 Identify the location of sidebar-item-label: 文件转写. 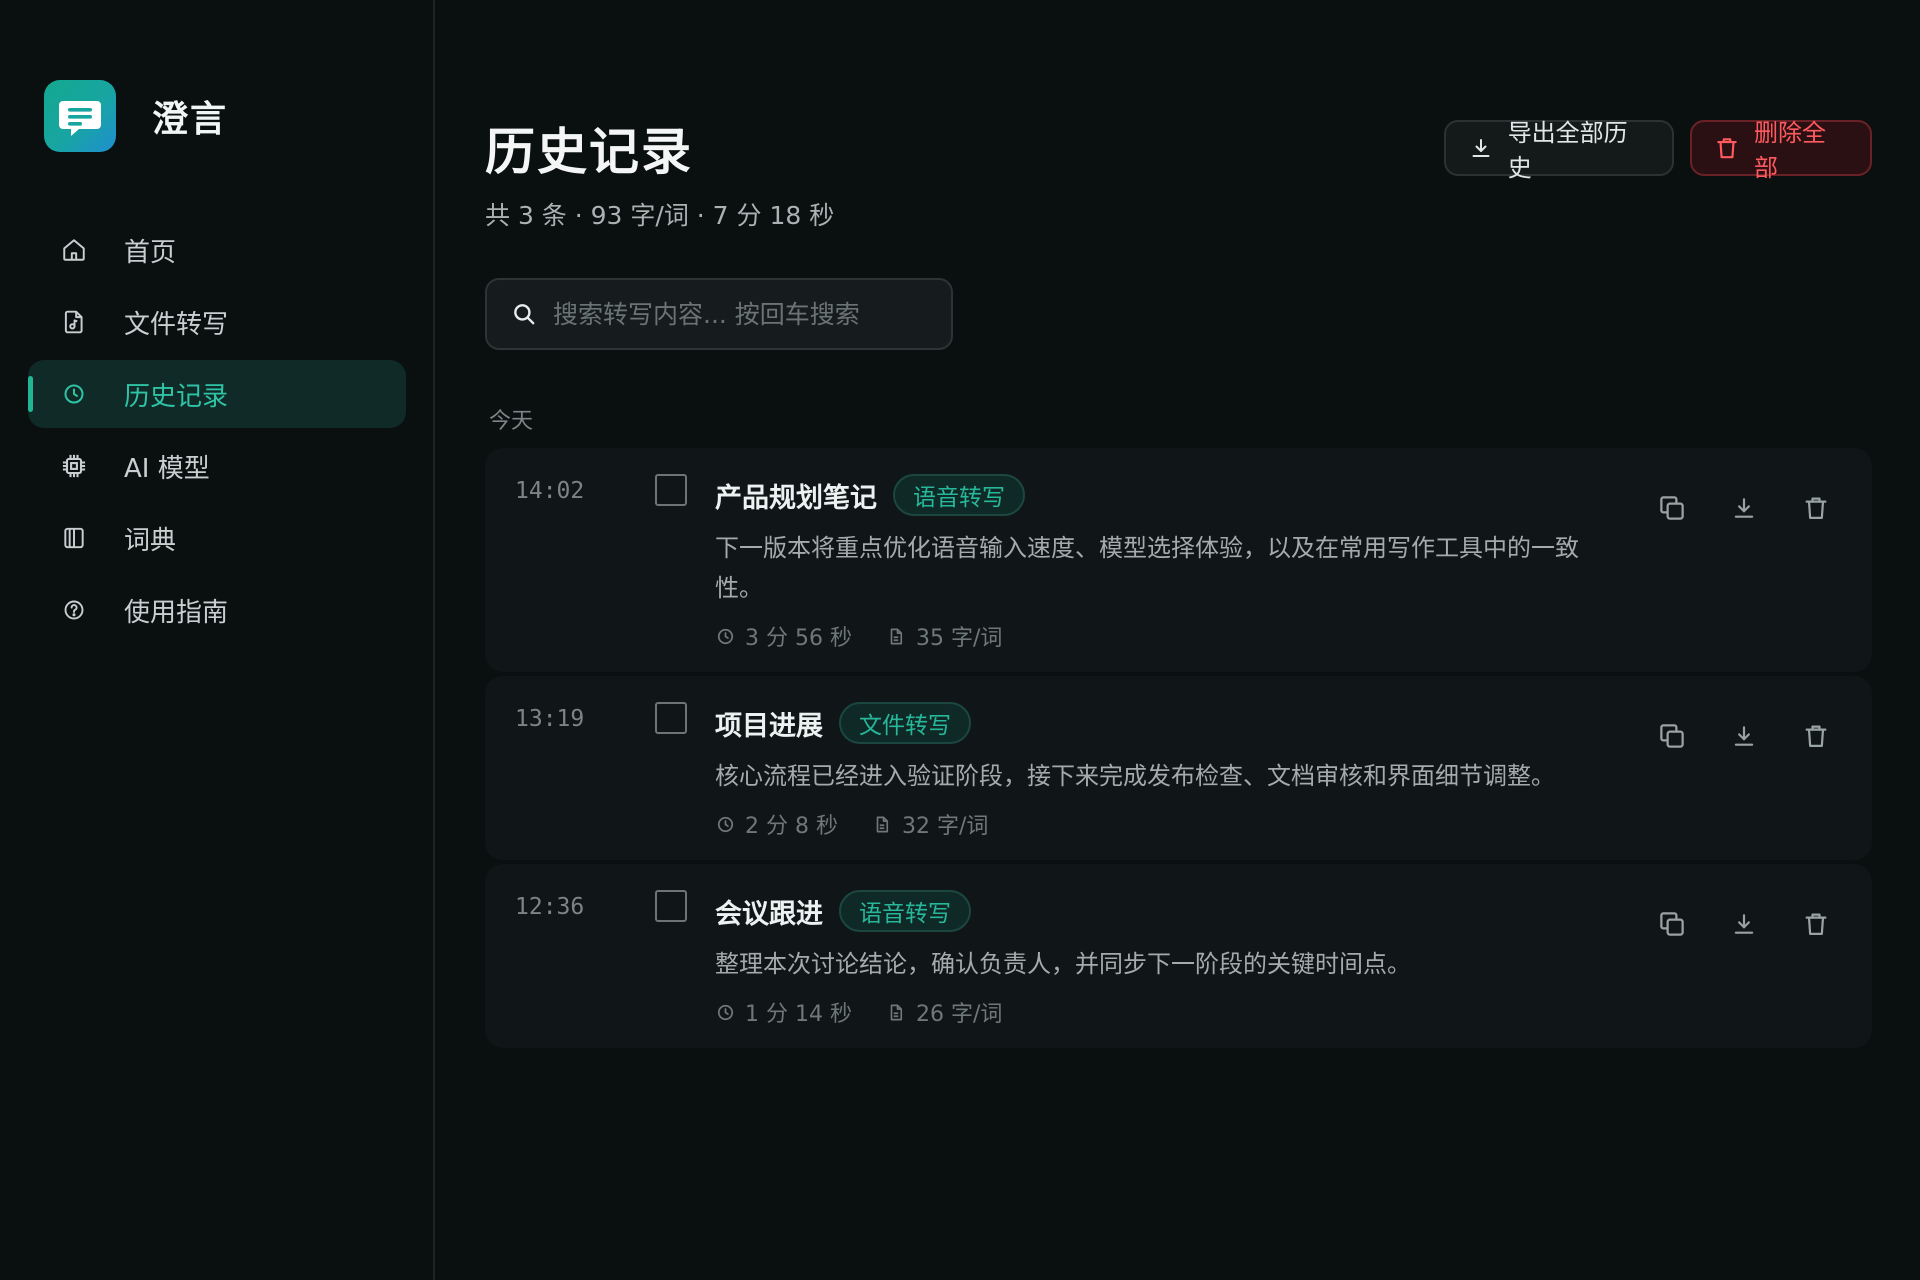
(176, 324).